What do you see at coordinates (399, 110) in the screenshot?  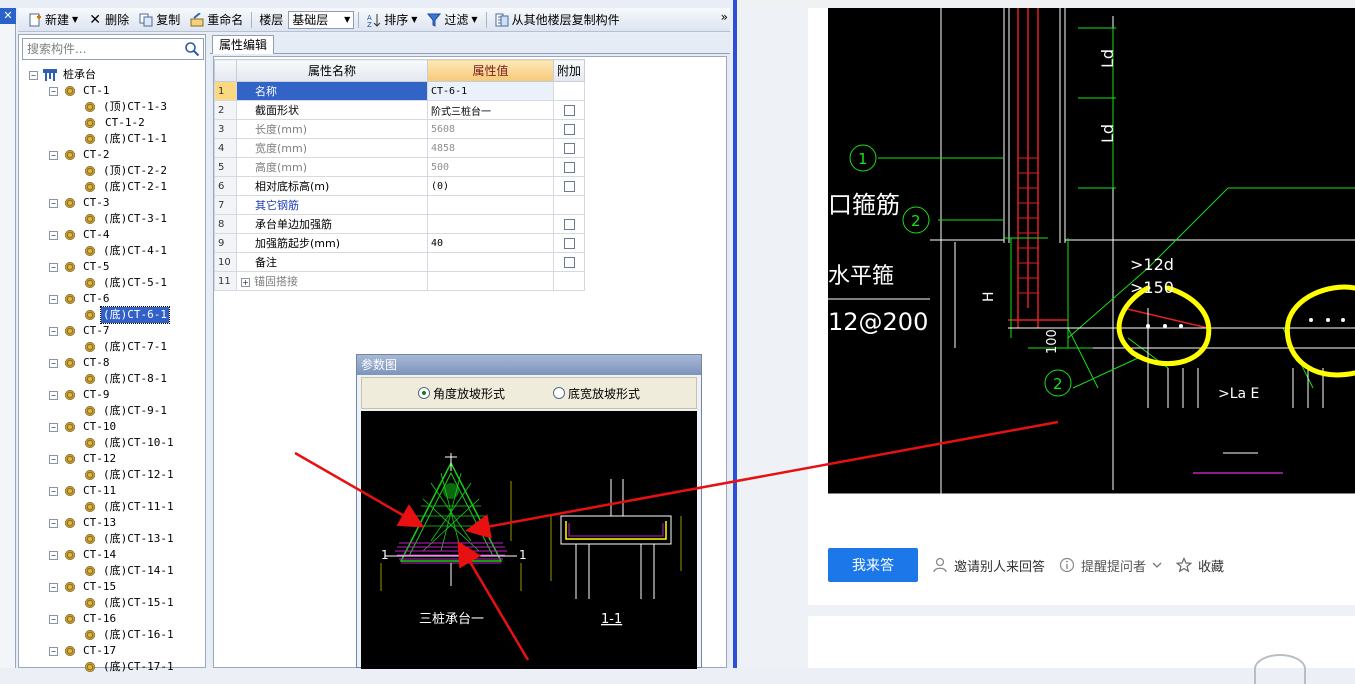 I see `property-row: 2 截面形状 阶式三桩台一` at bounding box center [399, 110].